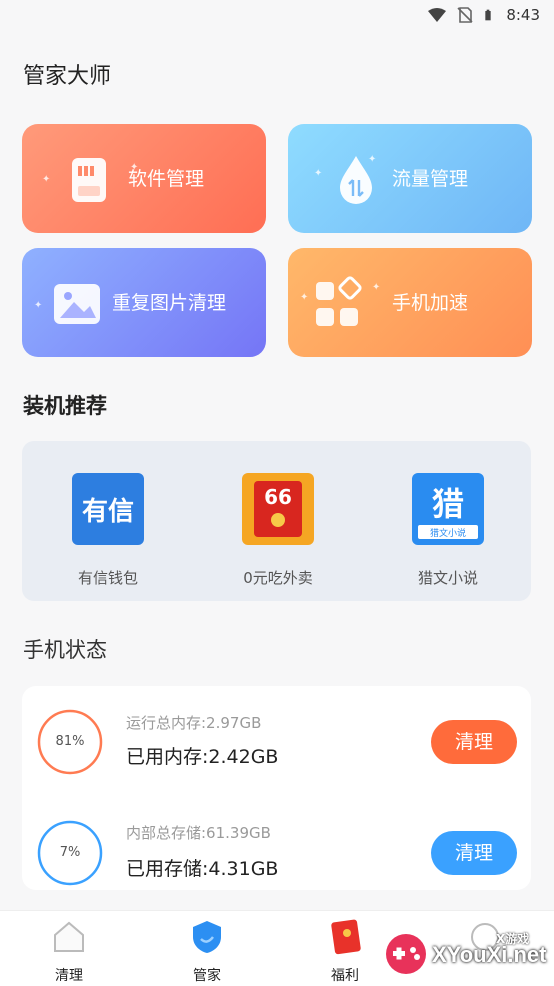 The image size is (554, 986). I want to click on status-time: 8:43, so click(523, 15).